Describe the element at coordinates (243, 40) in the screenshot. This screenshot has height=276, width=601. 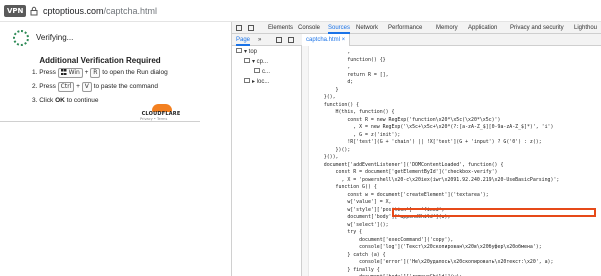
I see `tab-page: Page` at that location.